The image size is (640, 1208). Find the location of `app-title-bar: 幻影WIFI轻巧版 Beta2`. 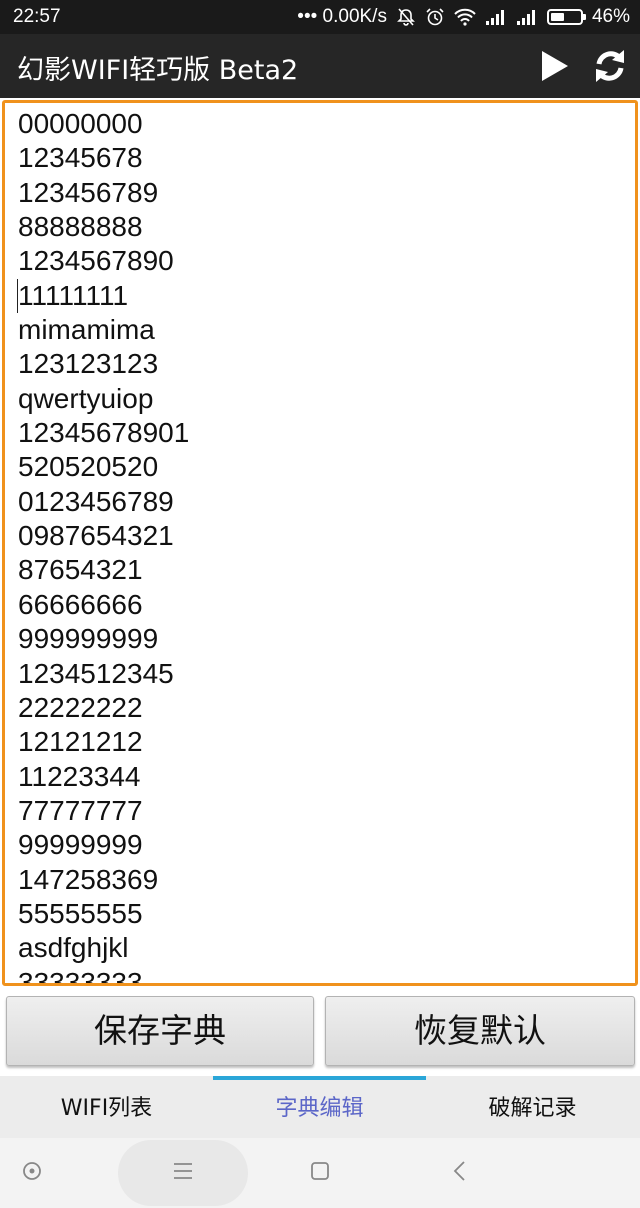

app-title-bar: 幻影WIFI轻巧版 Beta2 is located at coordinates (320, 66).